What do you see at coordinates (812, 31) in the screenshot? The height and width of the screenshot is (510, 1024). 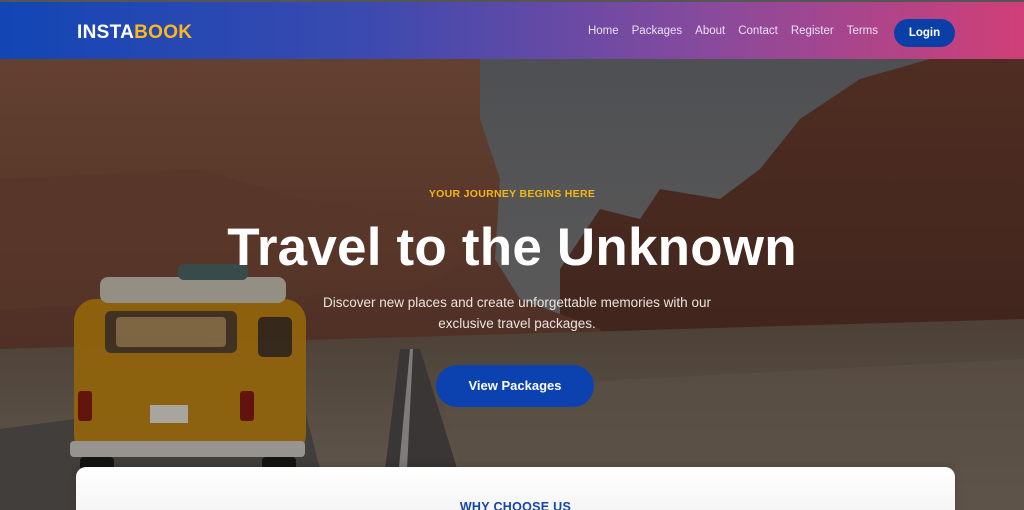 I see `nav-link-register: Register` at bounding box center [812, 31].